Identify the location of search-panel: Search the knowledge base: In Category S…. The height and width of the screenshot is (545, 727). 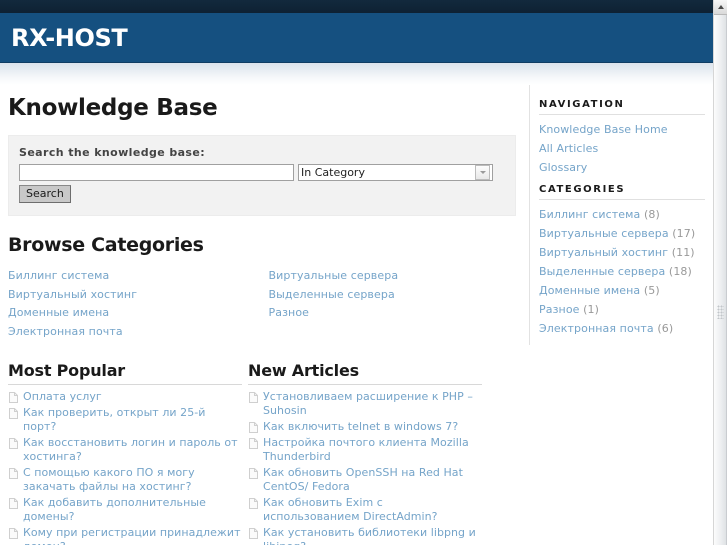
(262, 175).